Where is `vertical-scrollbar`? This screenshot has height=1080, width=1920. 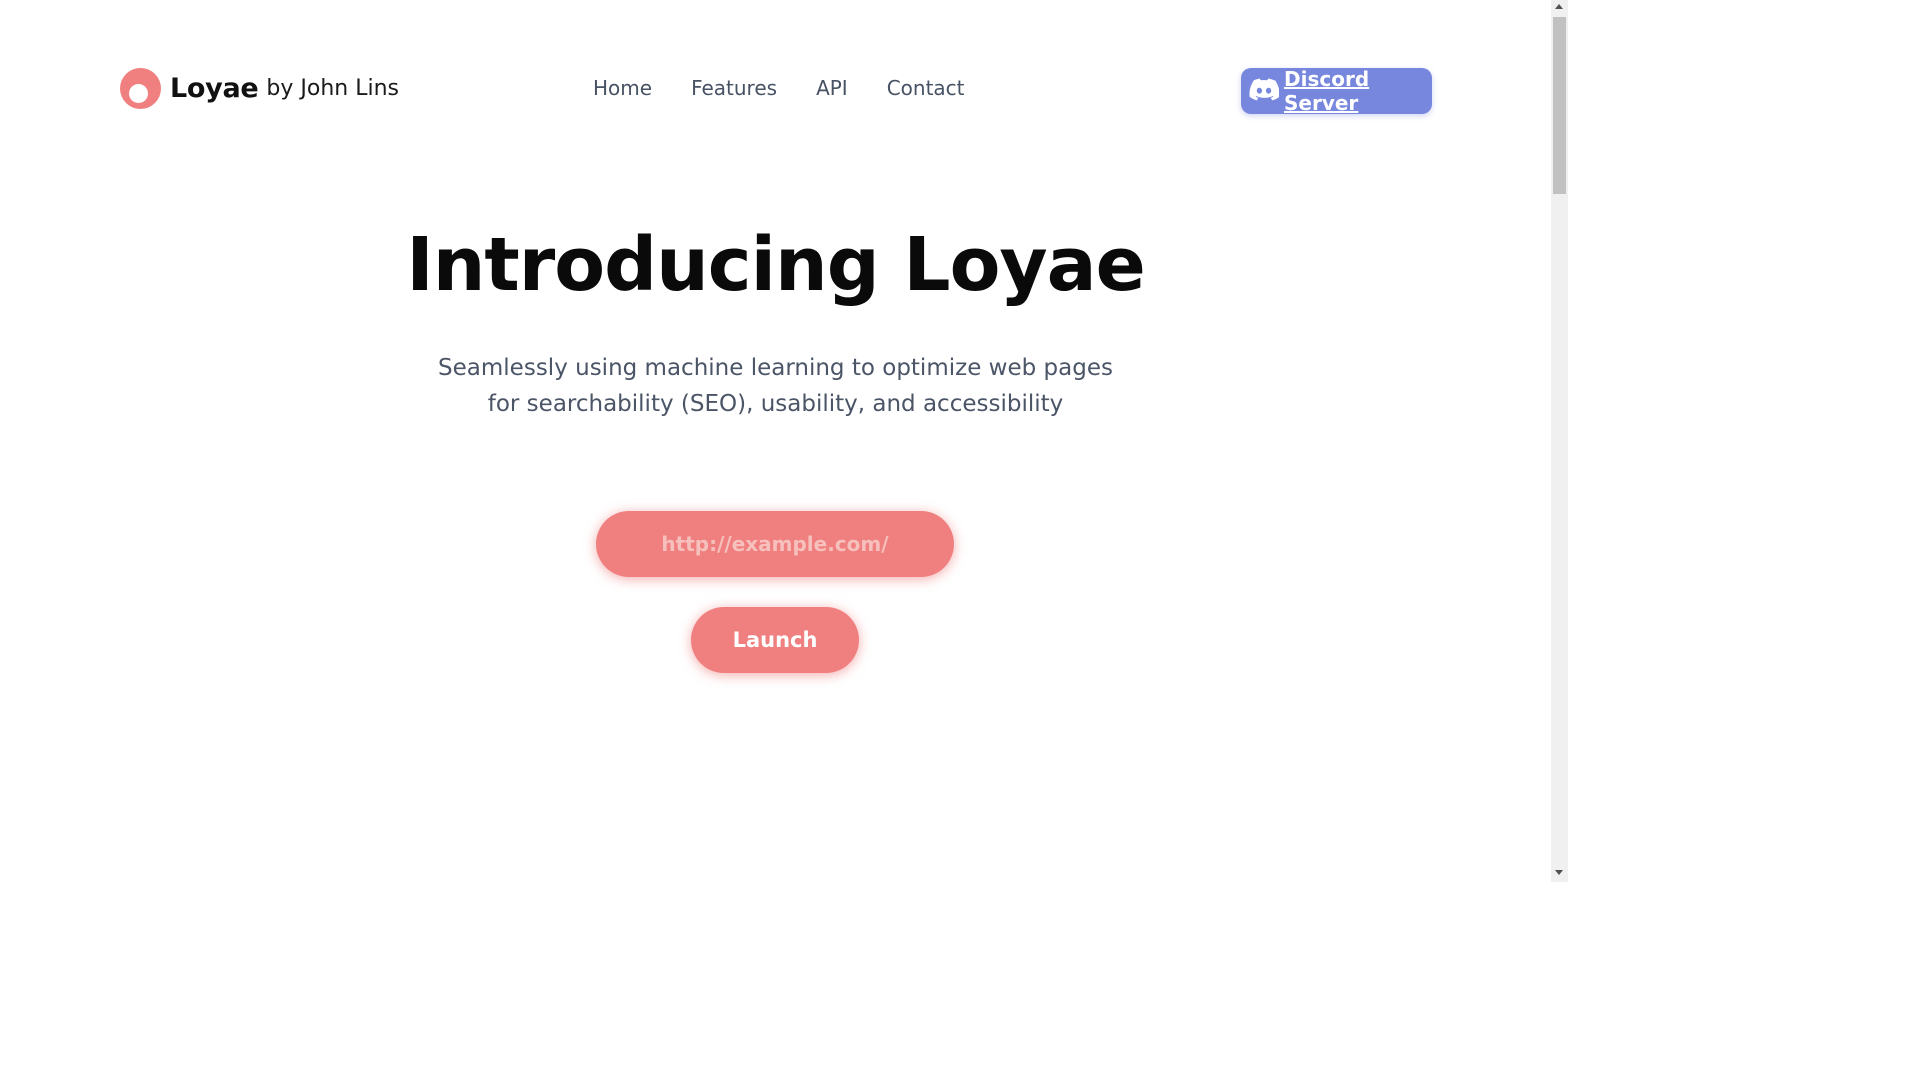
vertical-scrollbar is located at coordinates (1559, 441).